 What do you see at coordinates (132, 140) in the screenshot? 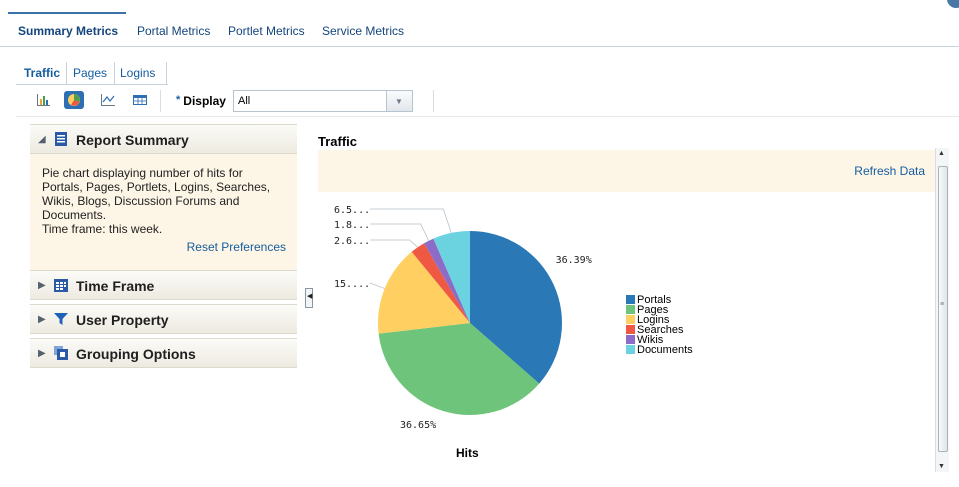
I see `report-summary-title: Report Summary` at bounding box center [132, 140].